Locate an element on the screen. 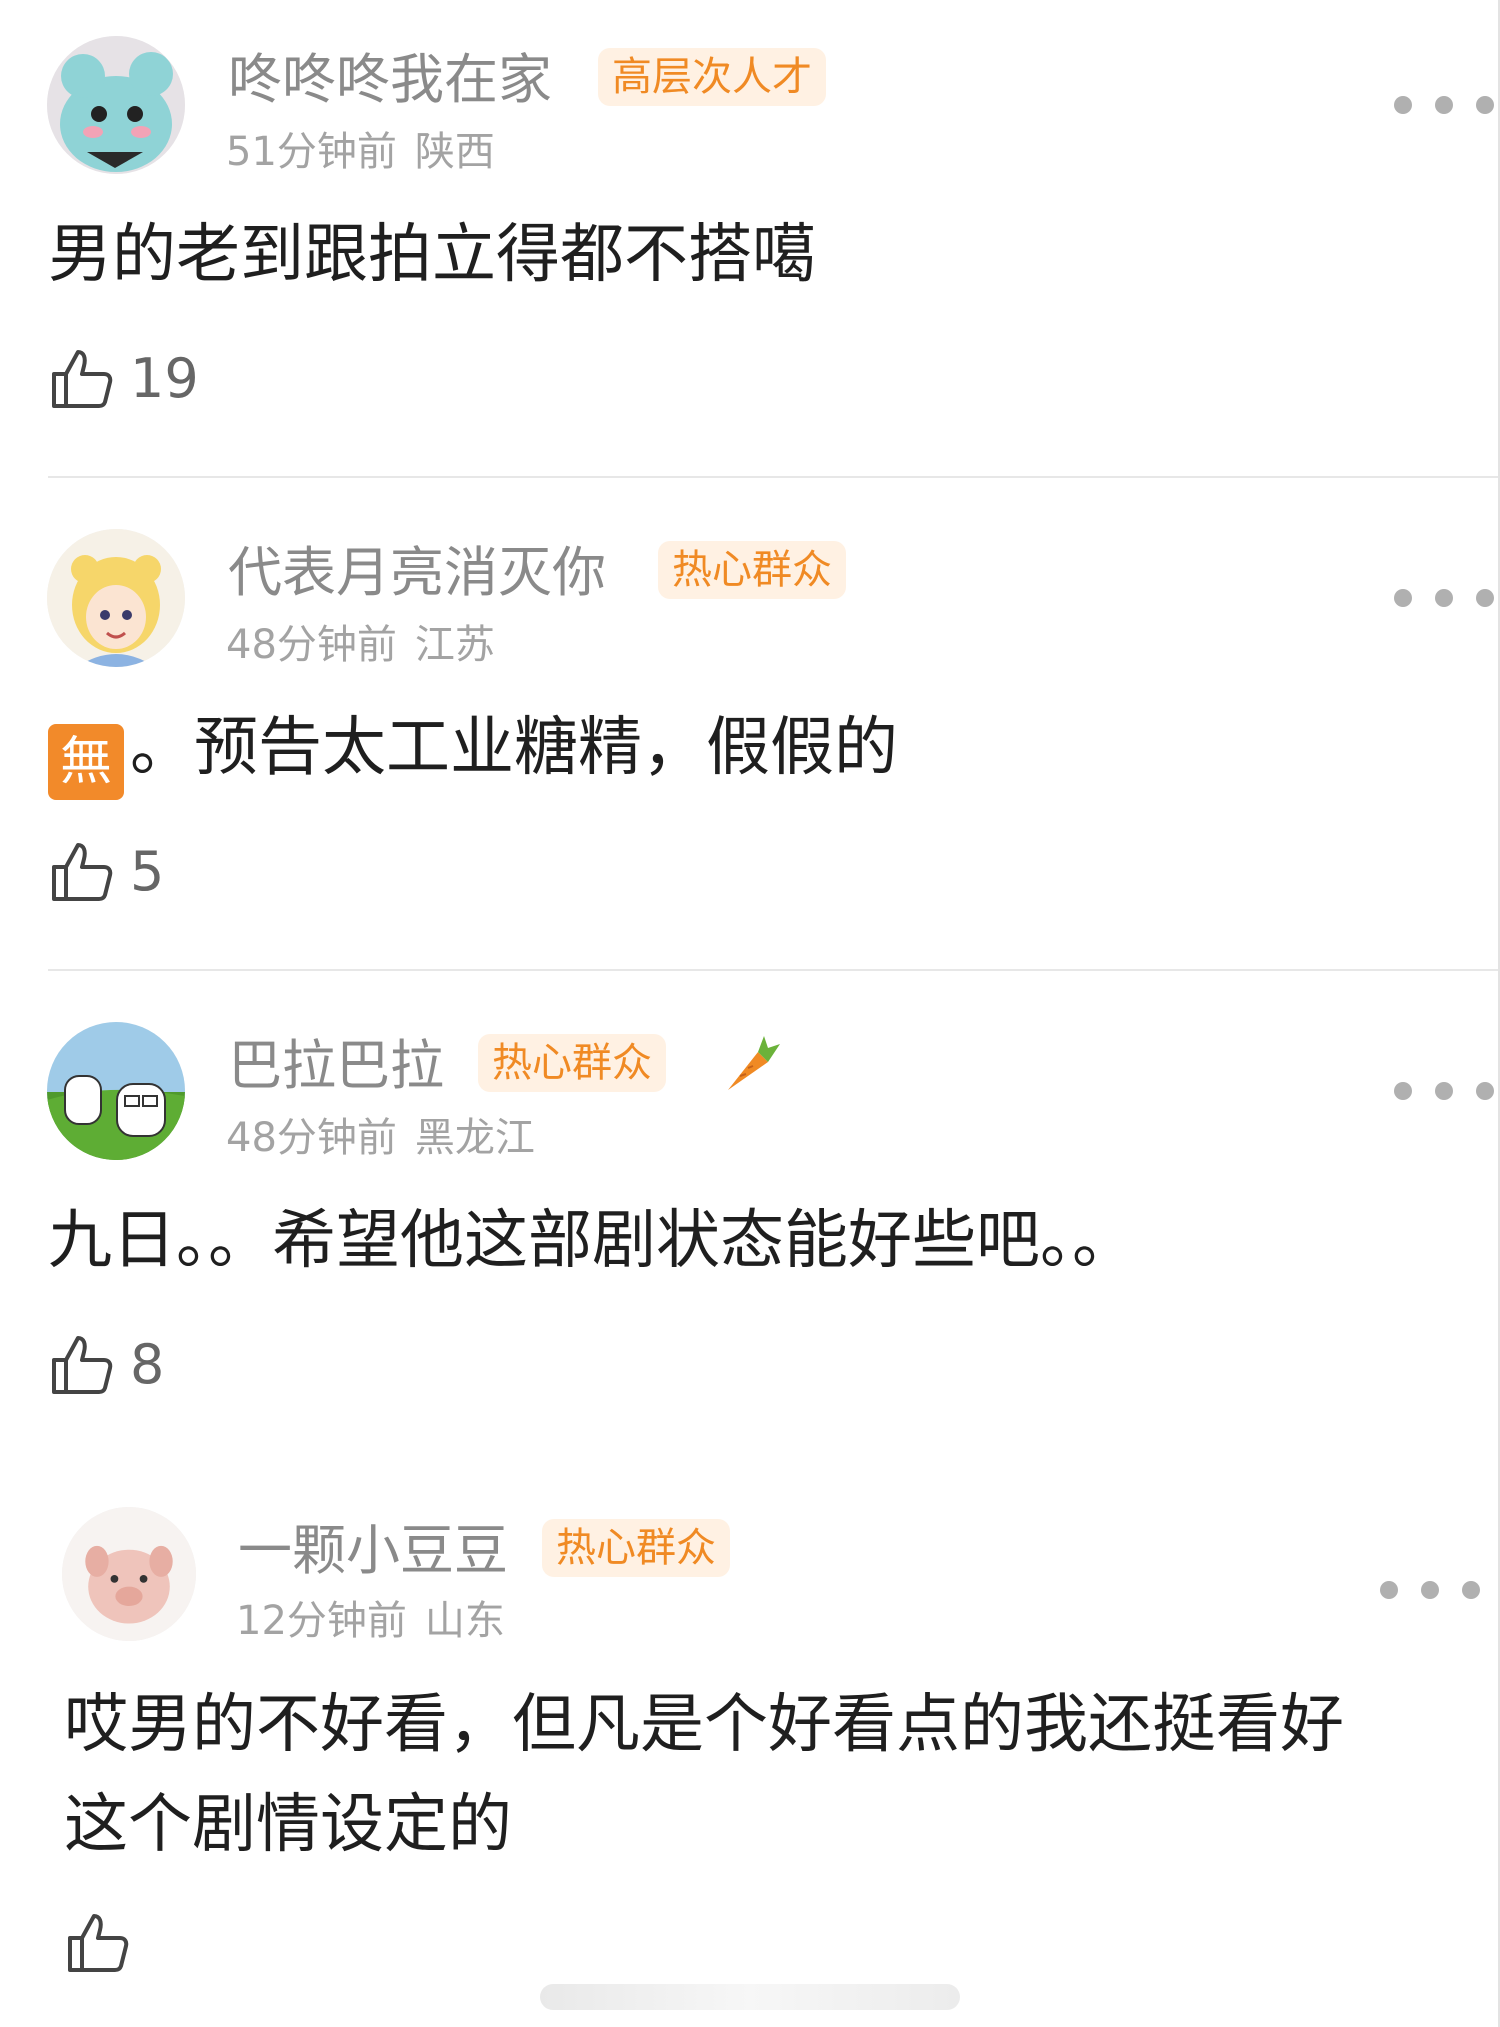 This screenshot has width=1500, height=2027. username: 巴拉巴拉 is located at coordinates (336, 1066).